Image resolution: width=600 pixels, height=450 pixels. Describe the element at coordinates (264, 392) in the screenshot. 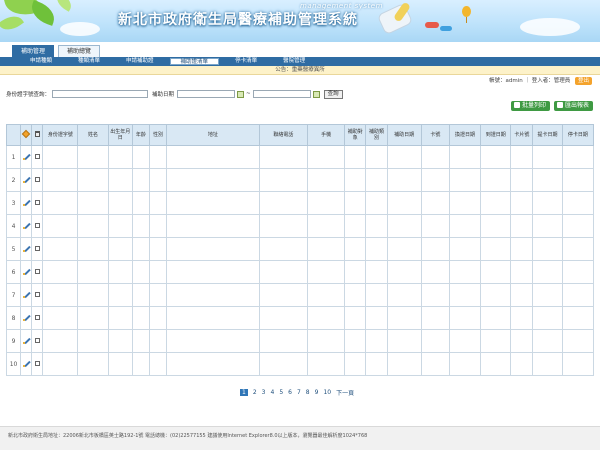

I see `page-link: 3` at that location.